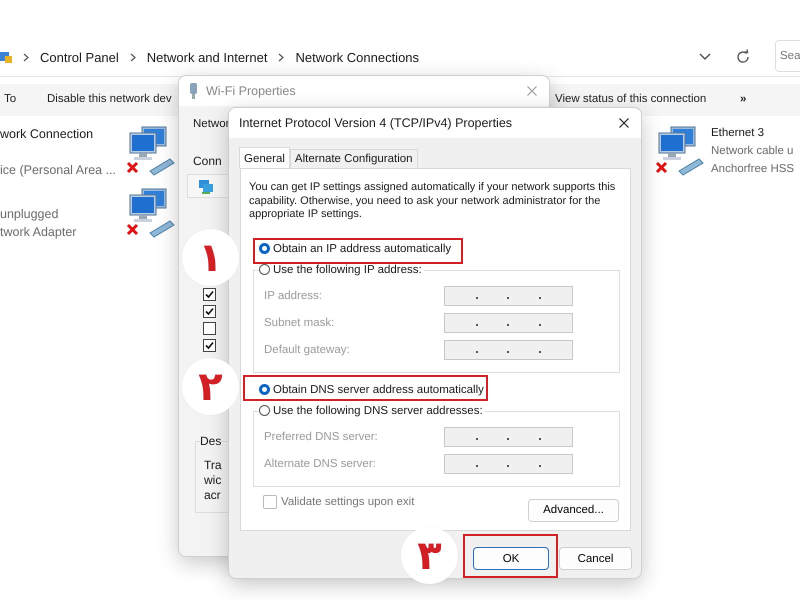  I want to click on connection-text: unplugged, so click(29, 215).